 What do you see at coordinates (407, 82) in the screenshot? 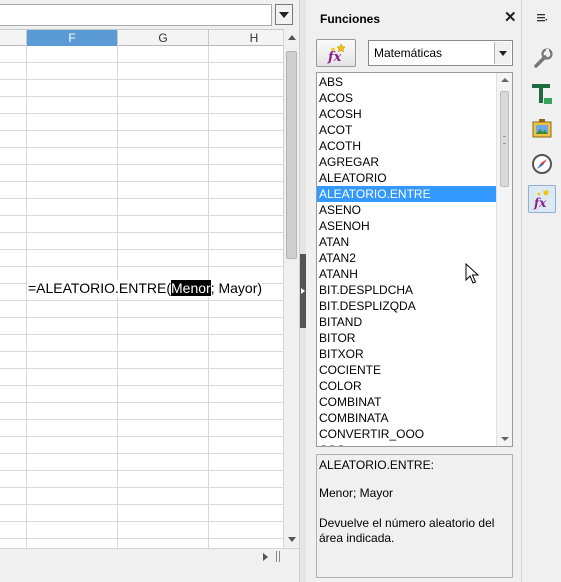
I see `function-list-item: ABS` at bounding box center [407, 82].